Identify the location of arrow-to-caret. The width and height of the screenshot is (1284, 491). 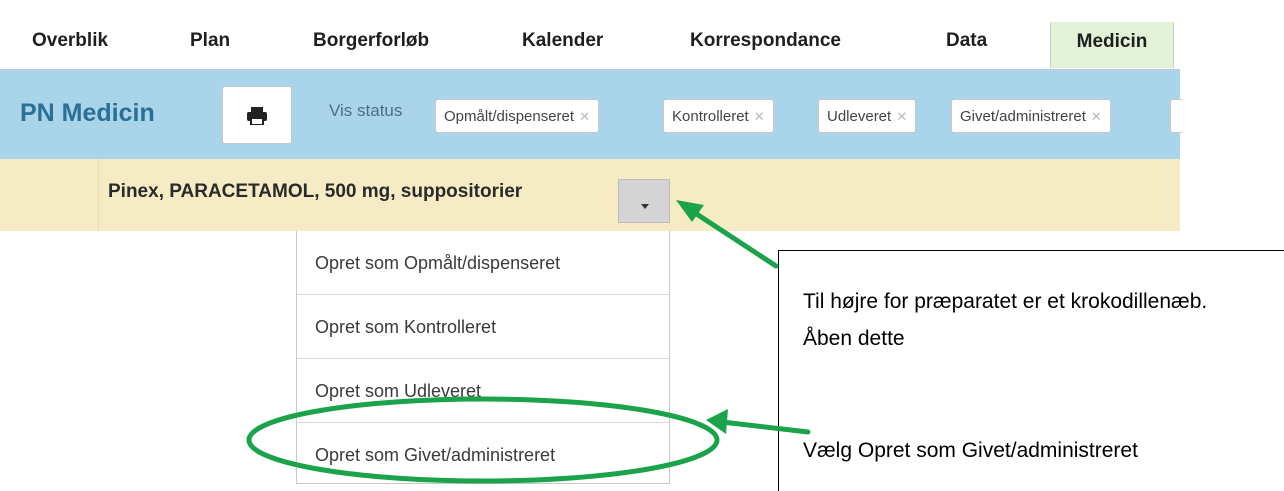
(727, 234).